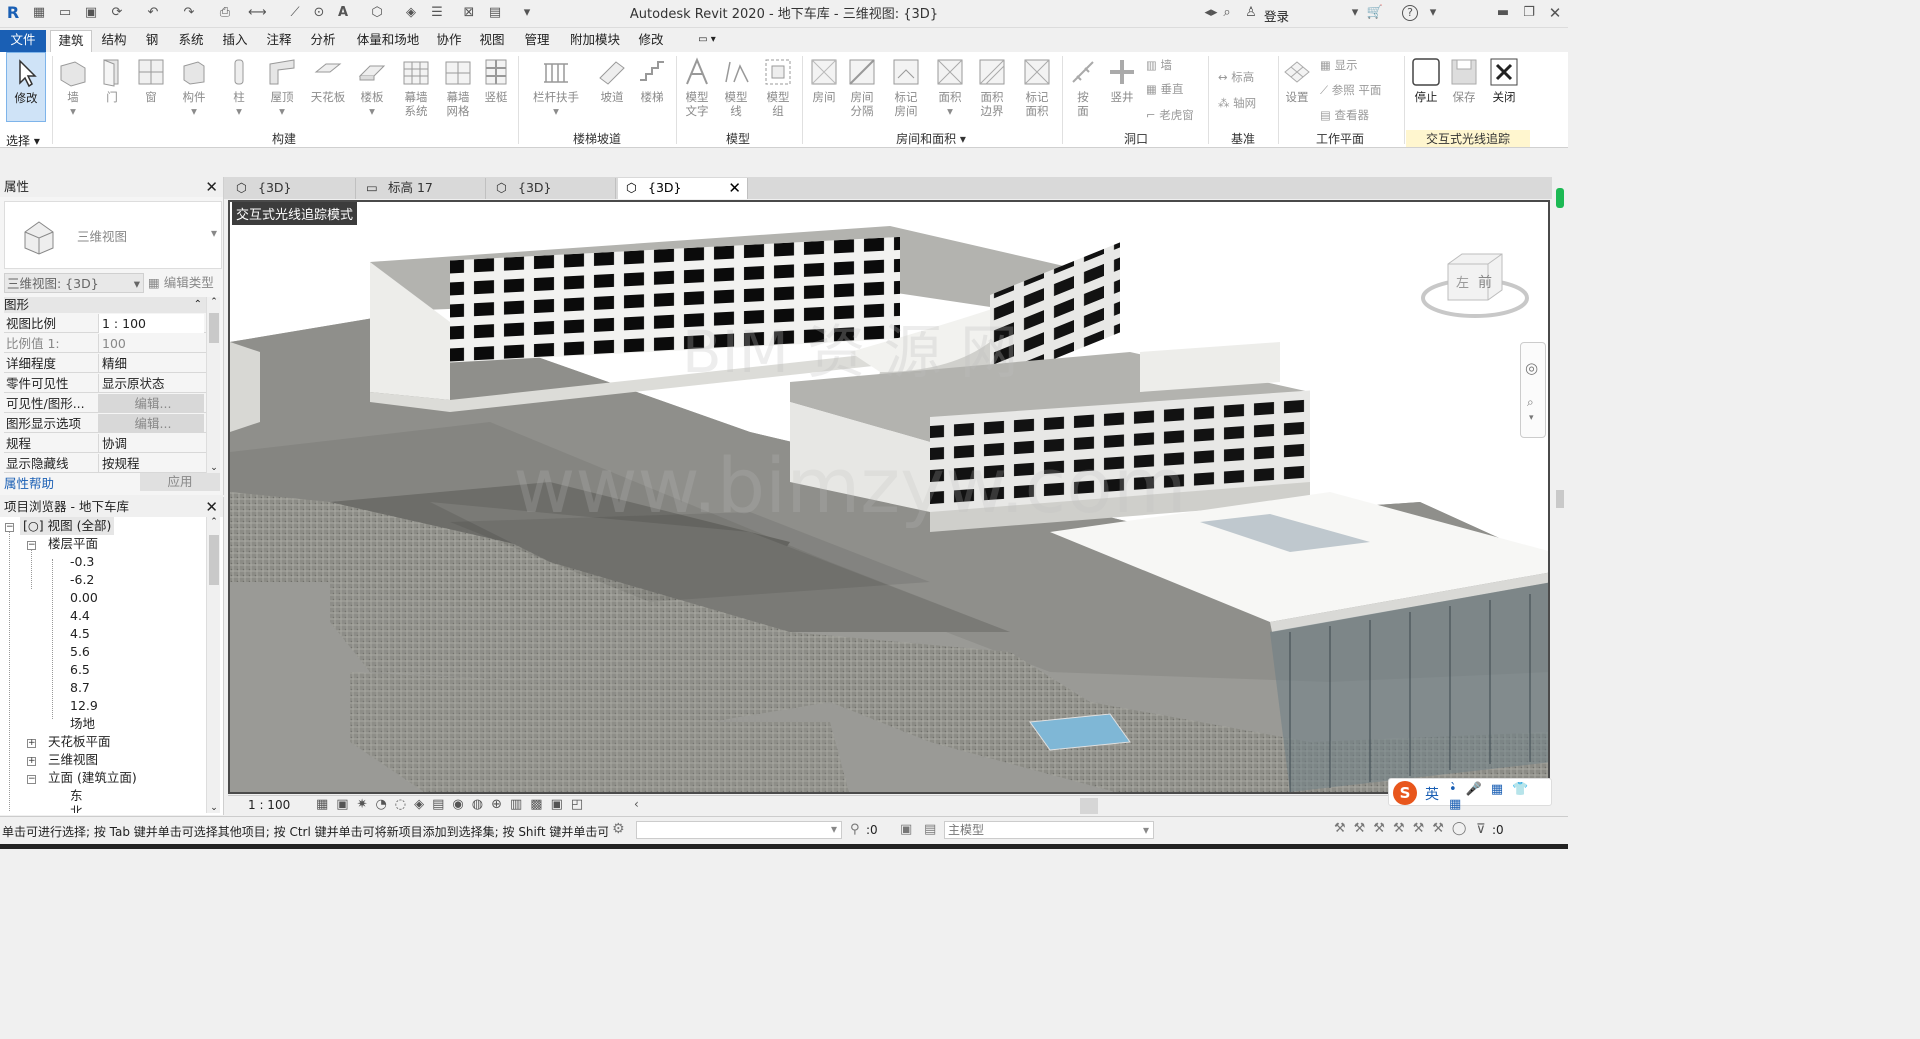 The image size is (1920, 1039). I want to click on shaft-button: 竖井, so click(1122, 78).